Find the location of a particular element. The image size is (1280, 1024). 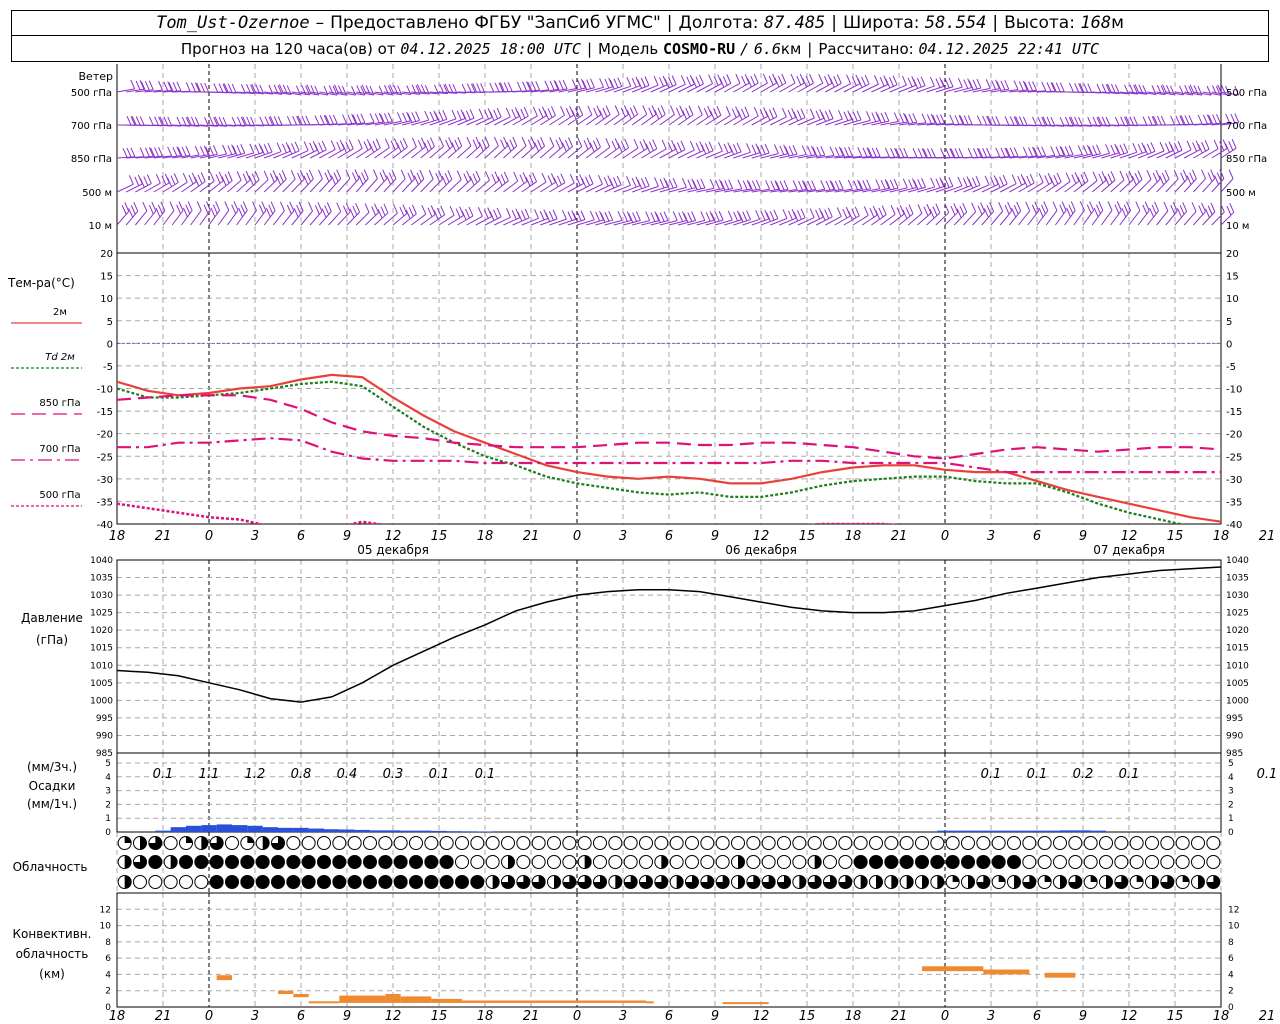

time-tick-bottom: 3 is located at coordinates (255, 1016).